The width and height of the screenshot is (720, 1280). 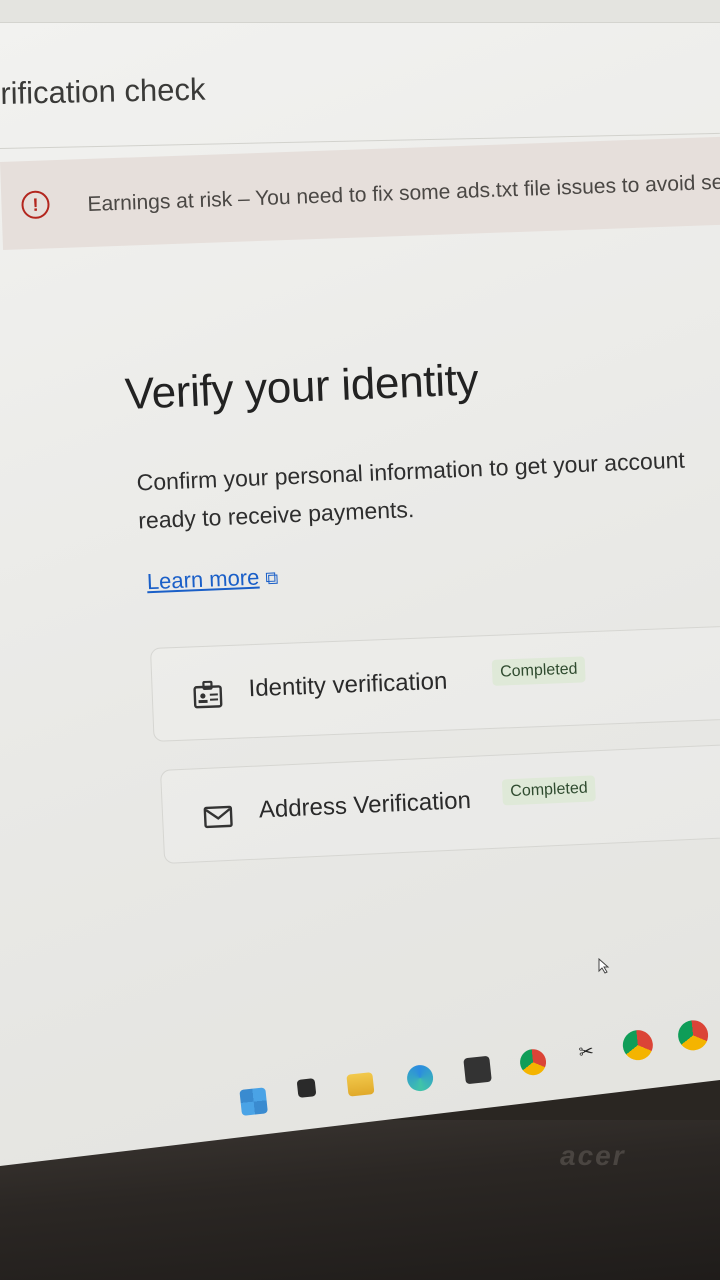 What do you see at coordinates (271, 578) in the screenshot?
I see `open-in-new-icon: ⧉` at bounding box center [271, 578].